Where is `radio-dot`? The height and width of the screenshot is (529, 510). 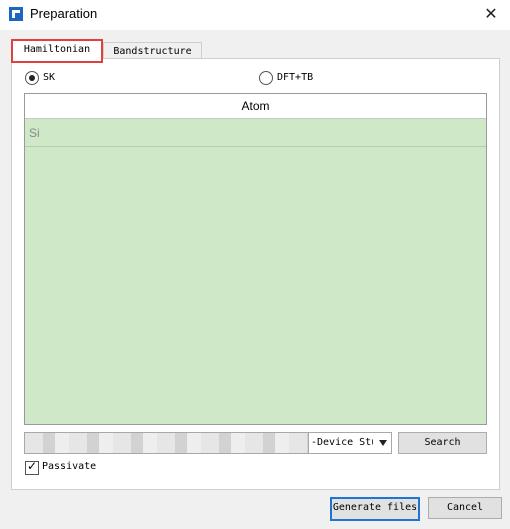 radio-dot is located at coordinates (32, 78).